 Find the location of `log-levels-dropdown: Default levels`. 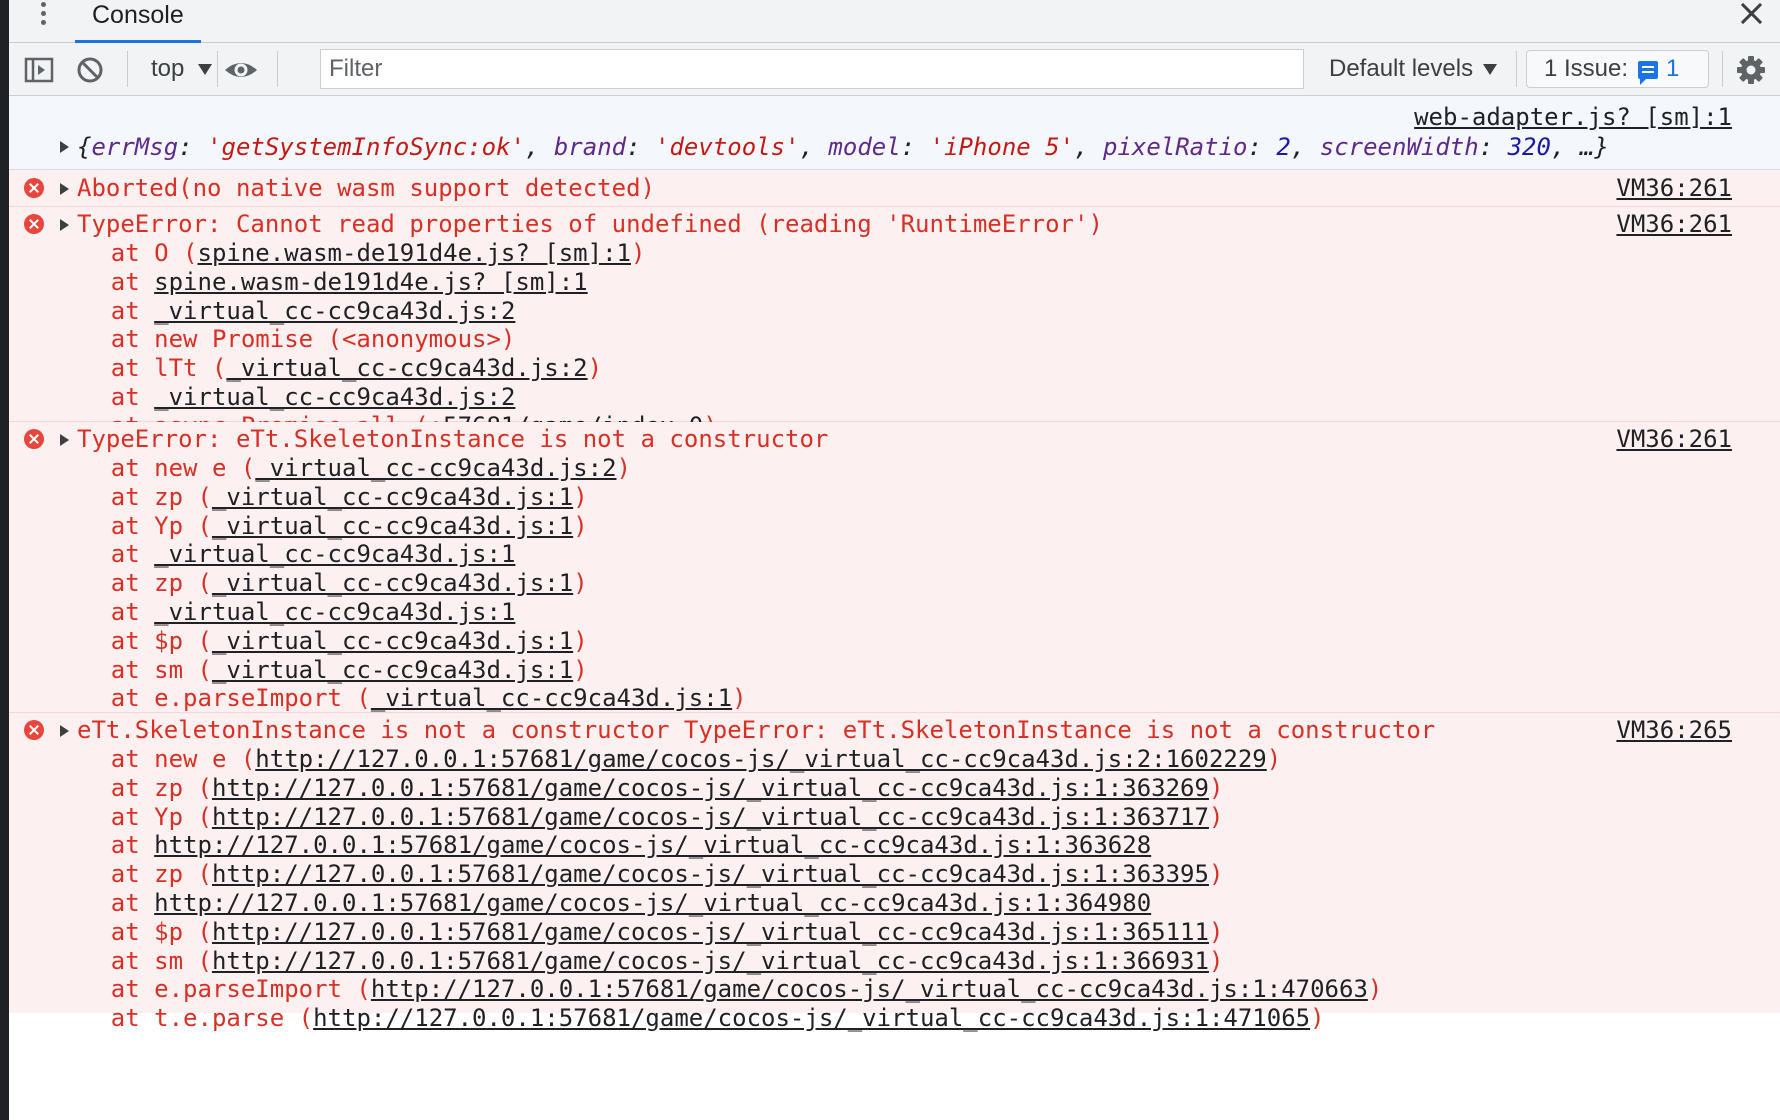

log-levels-dropdown: Default levels is located at coordinates (1413, 69).